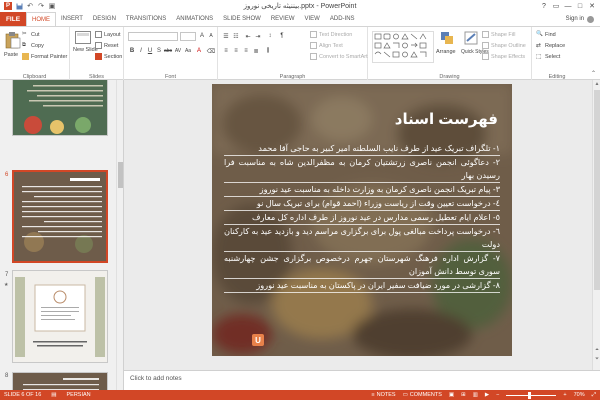  Describe the element at coordinates (472, 39) in the screenshot. I see `quick-styles-icon` at that location.